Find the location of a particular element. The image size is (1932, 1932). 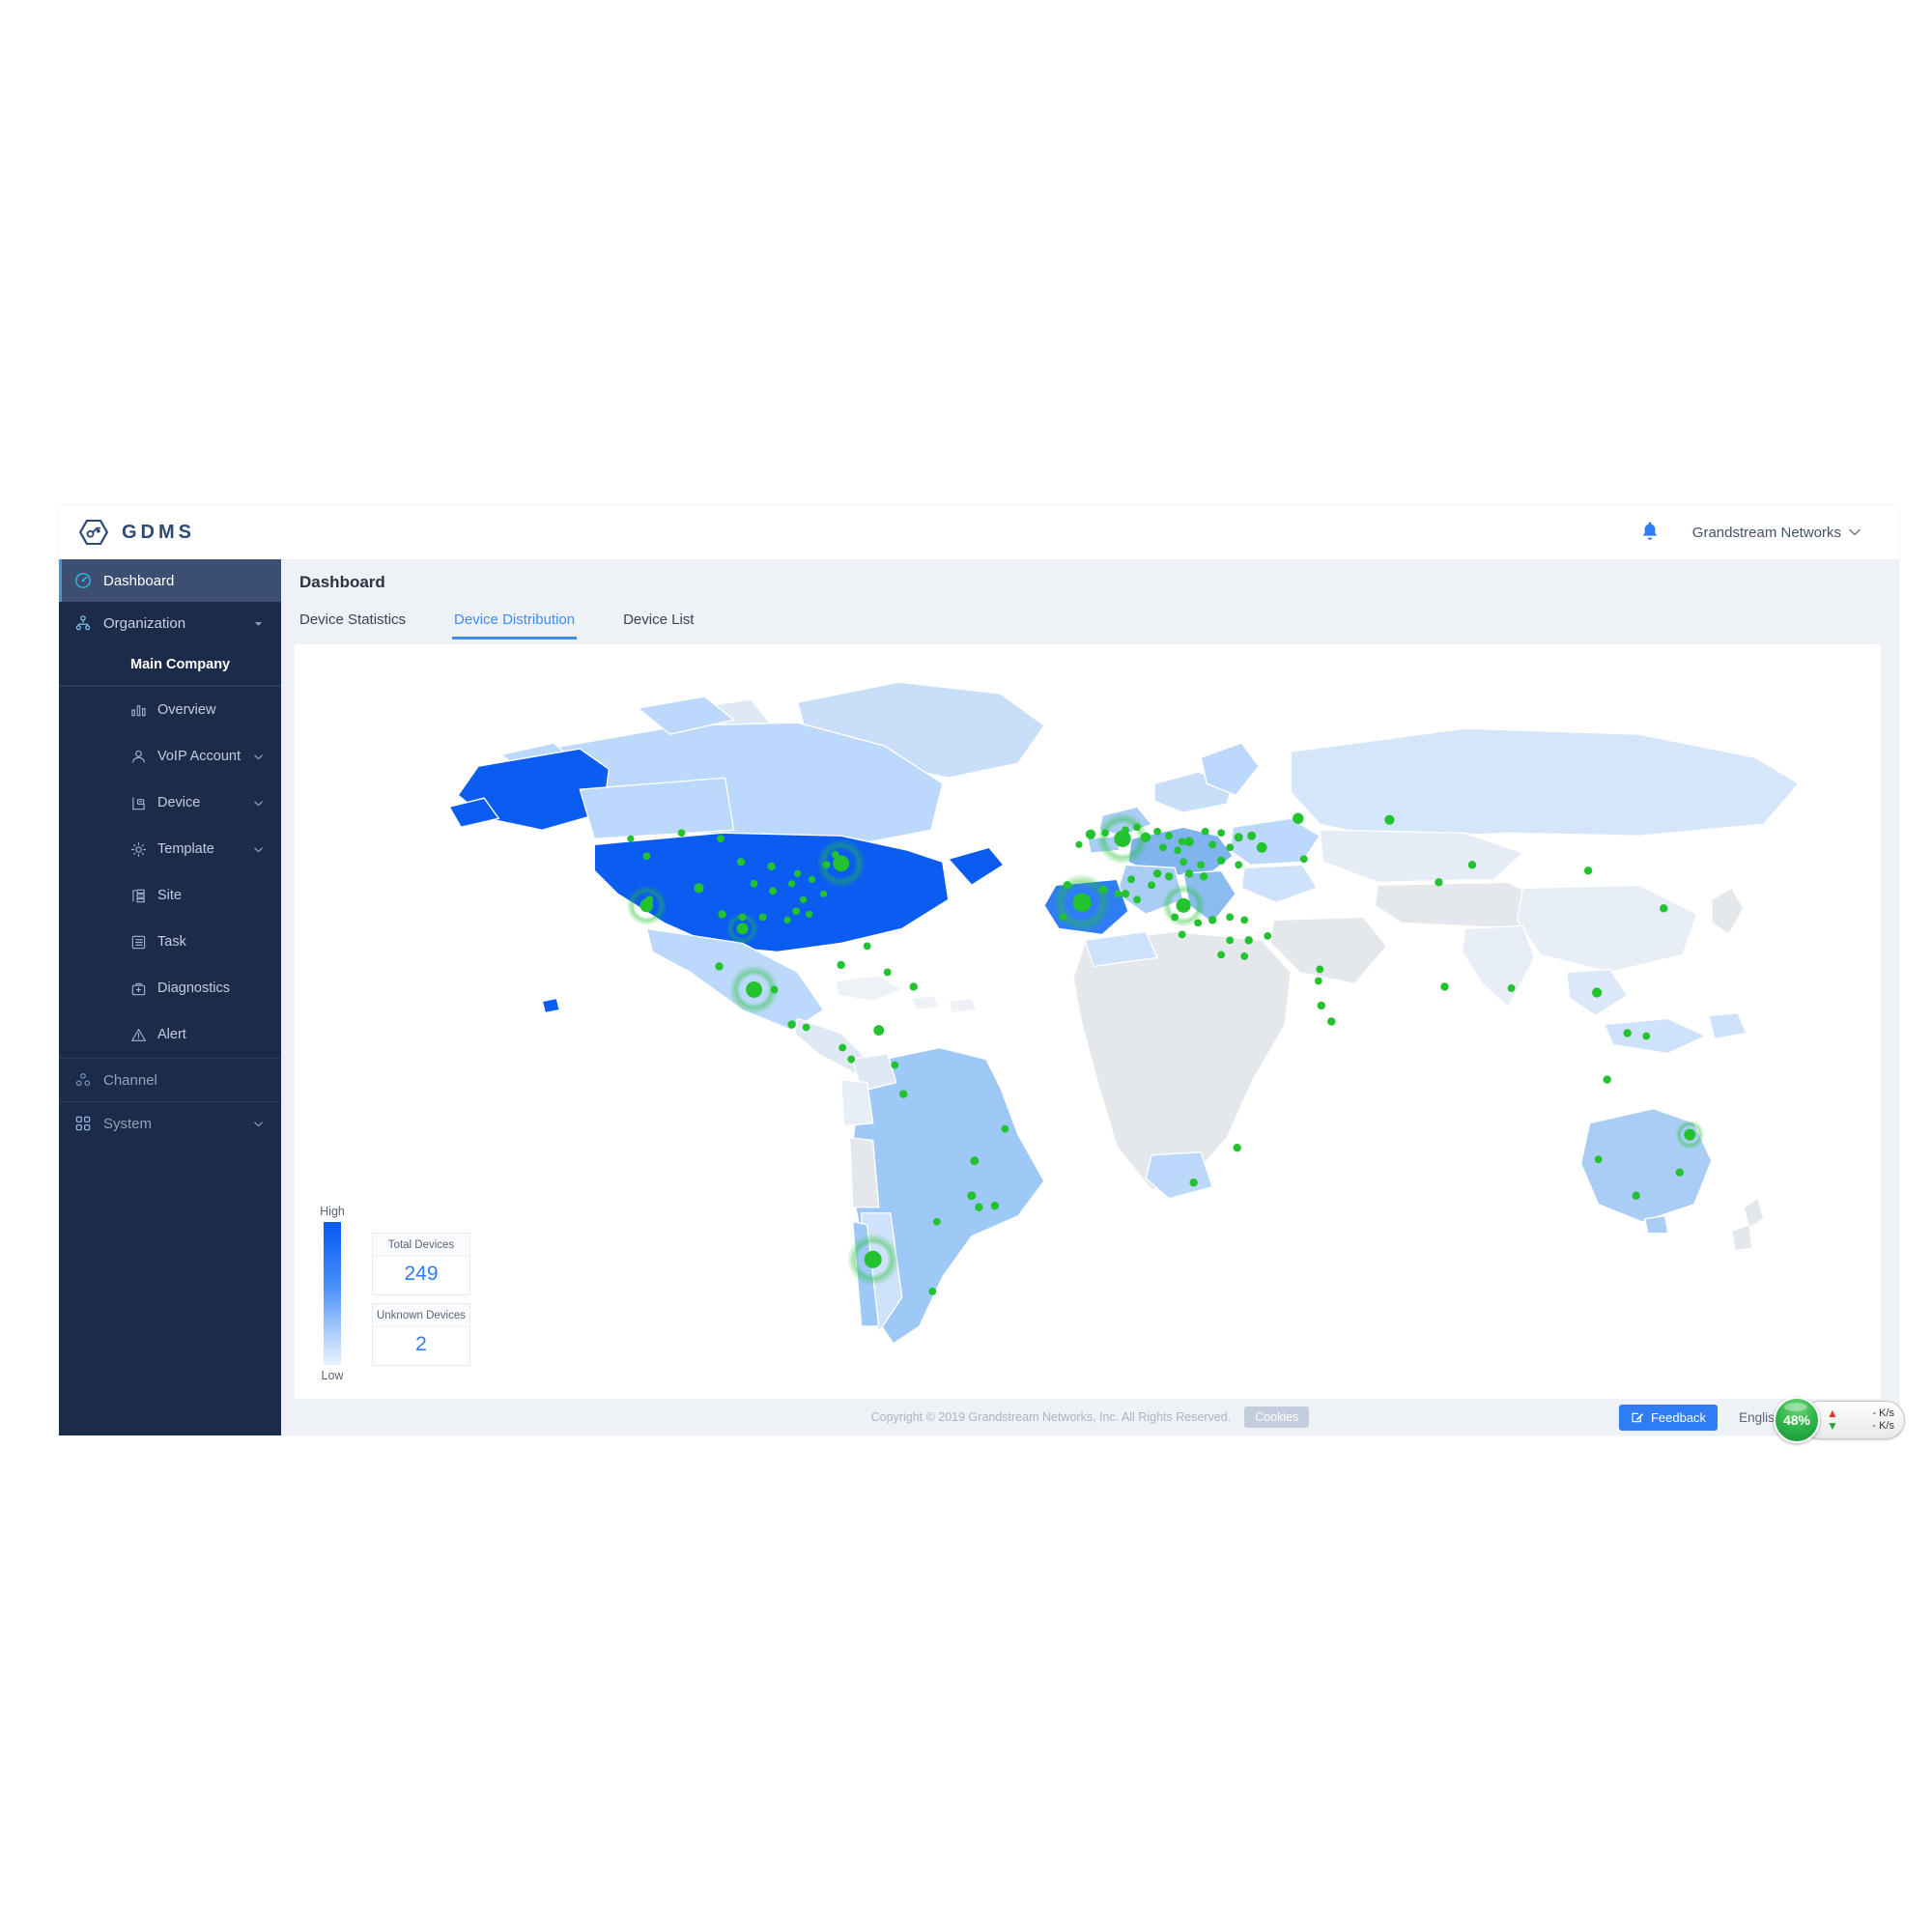

feedback-button: Feedback is located at coordinates (1668, 1417).